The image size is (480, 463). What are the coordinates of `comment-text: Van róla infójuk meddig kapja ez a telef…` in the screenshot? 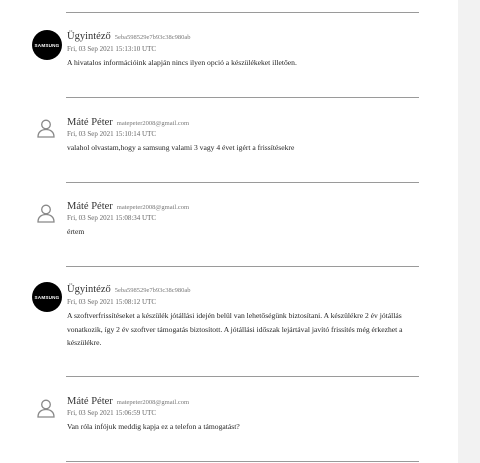 It's located at (153, 426).